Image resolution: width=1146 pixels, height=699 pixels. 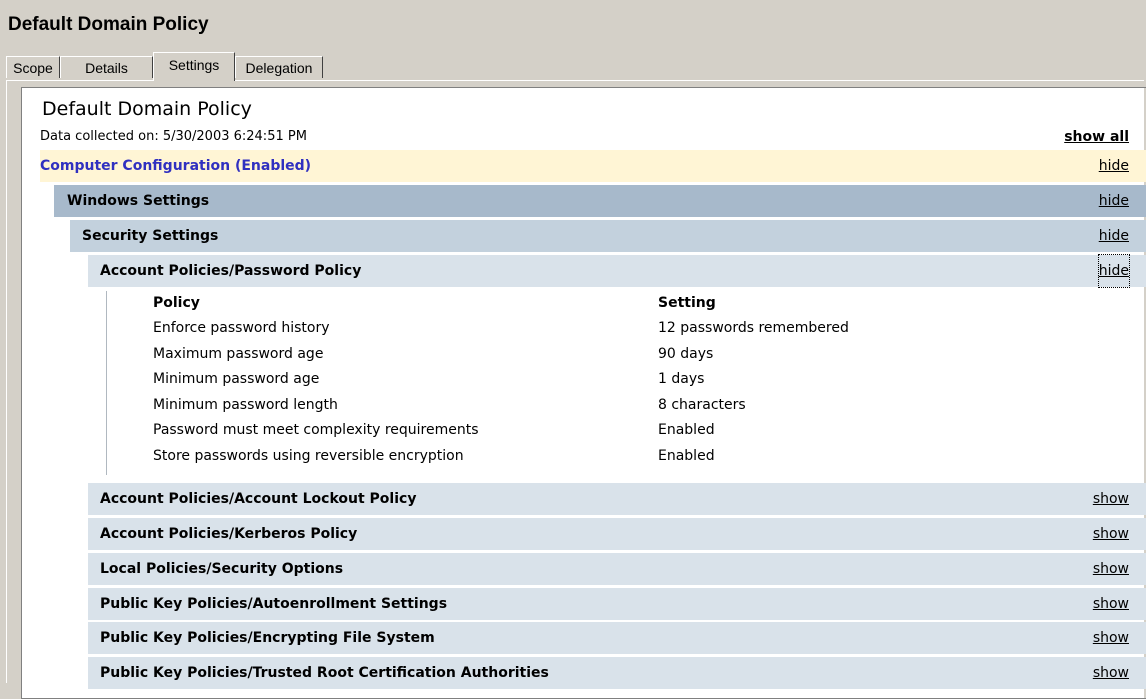 What do you see at coordinates (258, 499) in the screenshot?
I see `section-label: Account Policies/Account Lockout Policy` at bounding box center [258, 499].